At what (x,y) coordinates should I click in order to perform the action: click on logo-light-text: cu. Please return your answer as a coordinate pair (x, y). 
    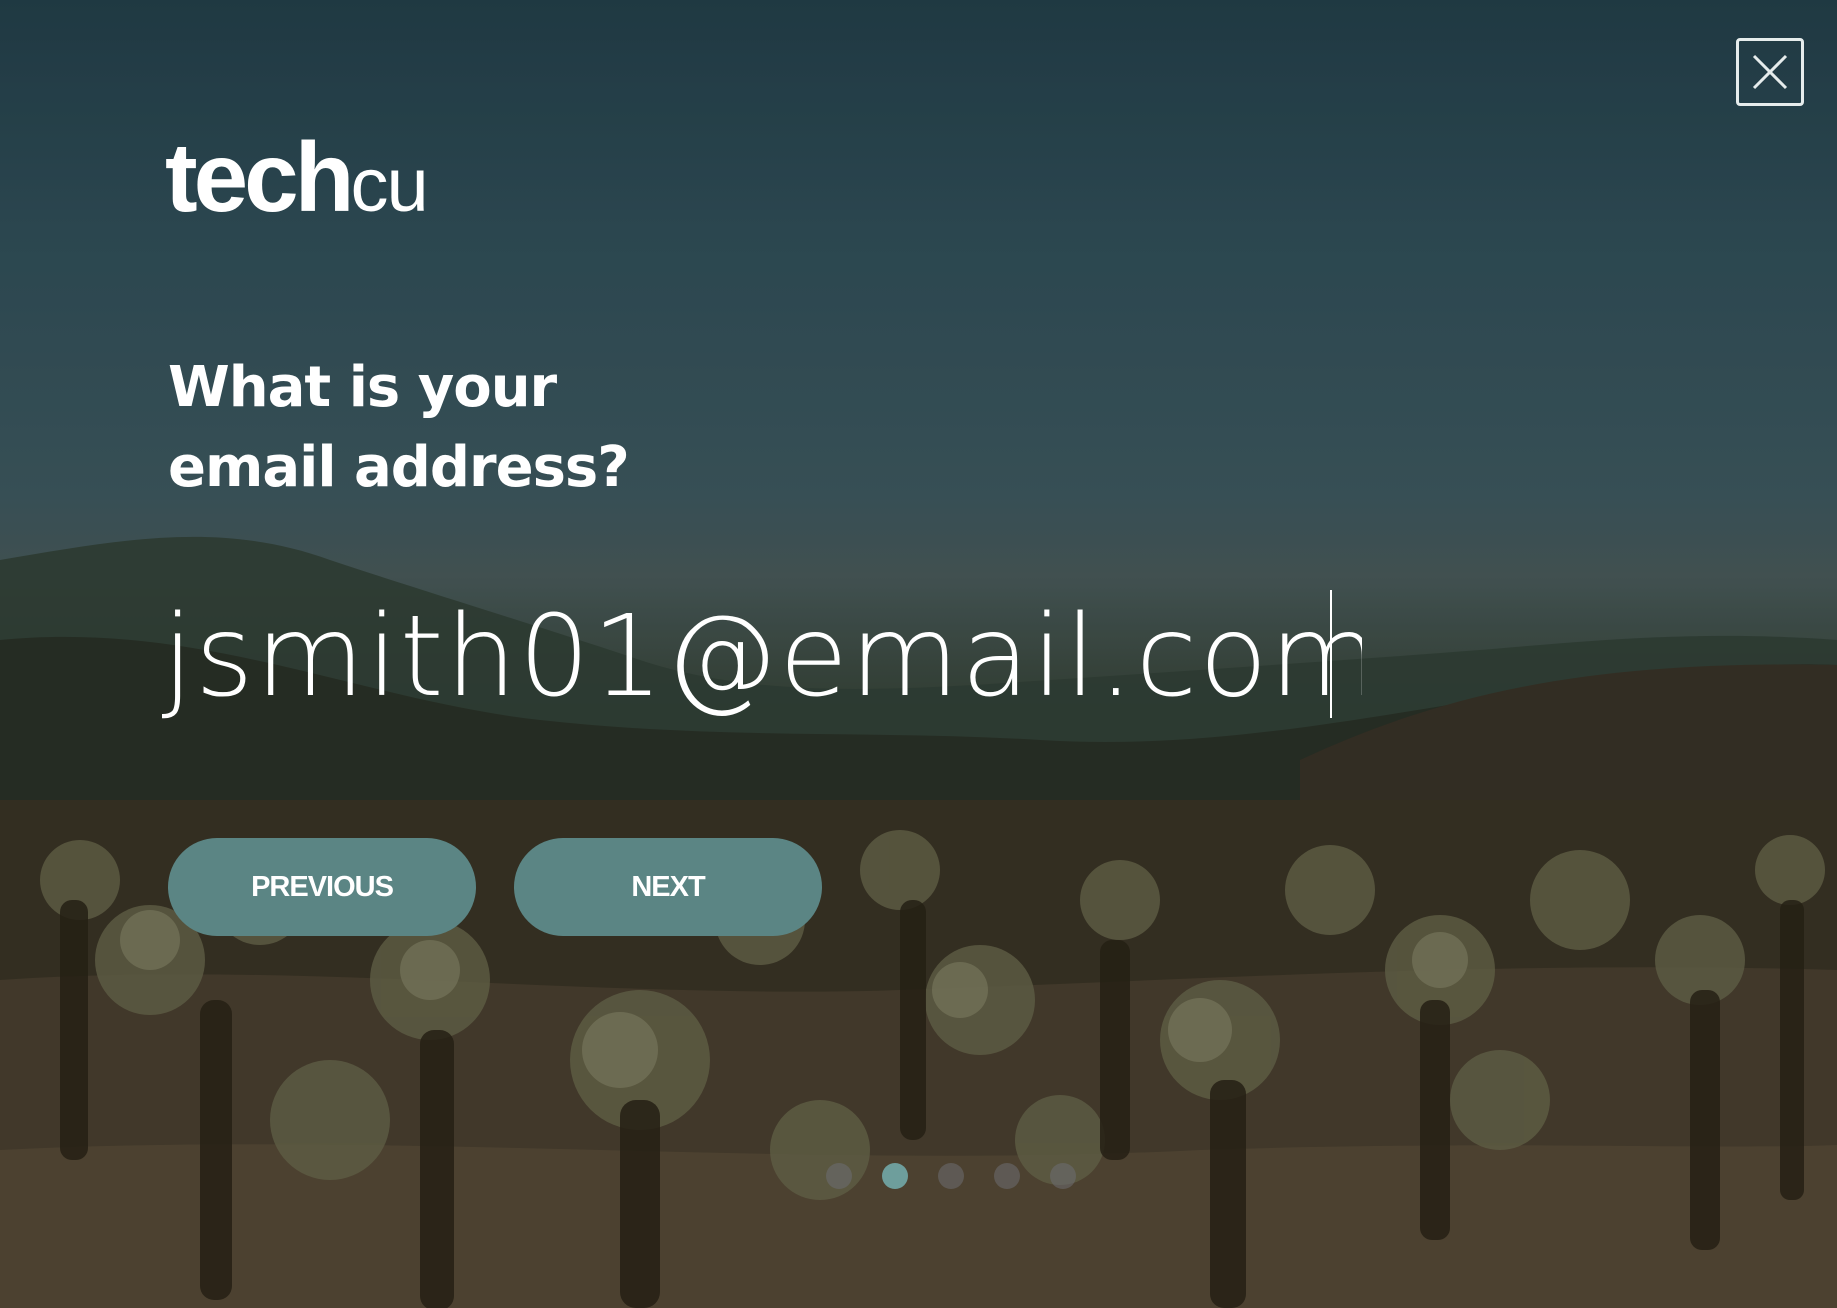
    Looking at the image, I should click on (389, 185).